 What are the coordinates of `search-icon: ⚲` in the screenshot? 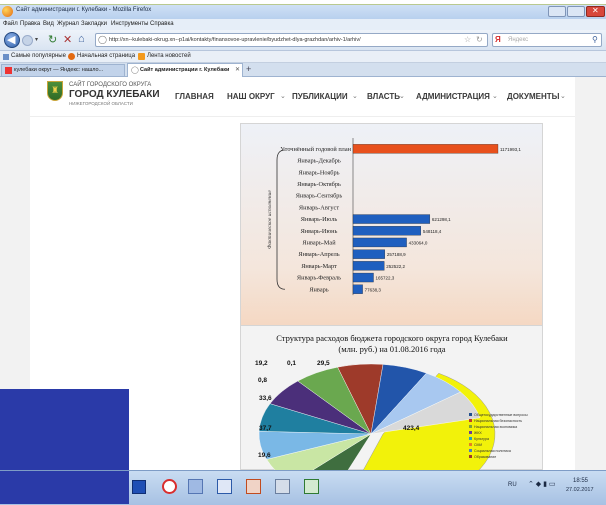 It's located at (595, 39).